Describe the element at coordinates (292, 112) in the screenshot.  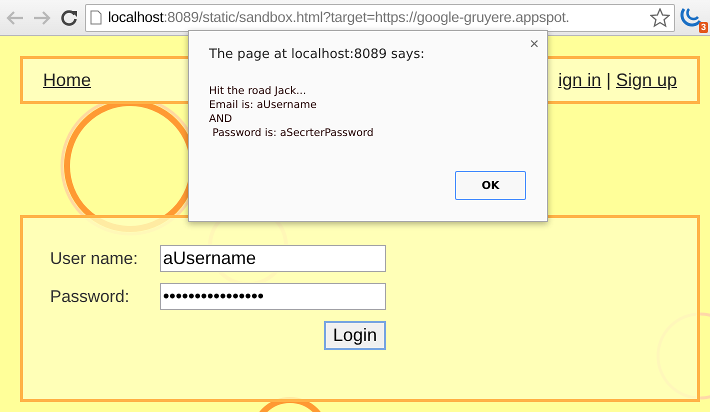
I see `dialog-message: Hit the road Jack... Email is: aUsername AND Password is: aSecrterPassword` at that location.